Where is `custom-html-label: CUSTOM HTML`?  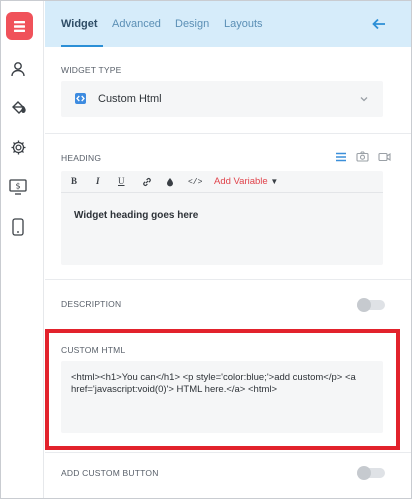
custom-html-label: CUSTOM HTML is located at coordinates (93, 350).